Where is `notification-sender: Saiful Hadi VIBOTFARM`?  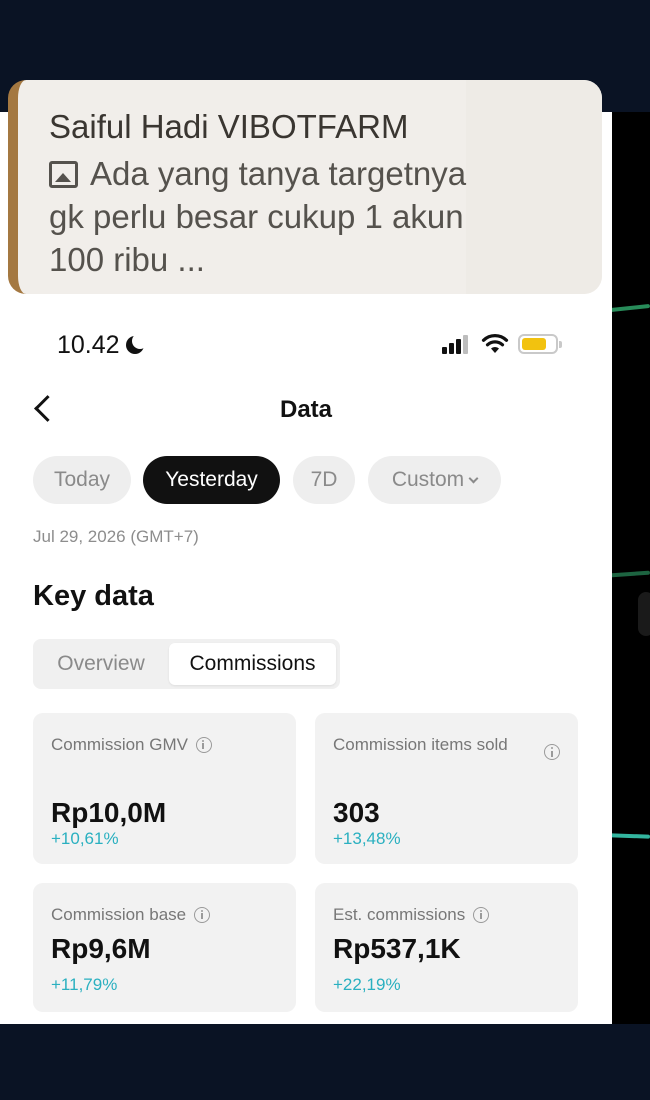 notification-sender: Saiful Hadi VIBOTFARM is located at coordinates (229, 126).